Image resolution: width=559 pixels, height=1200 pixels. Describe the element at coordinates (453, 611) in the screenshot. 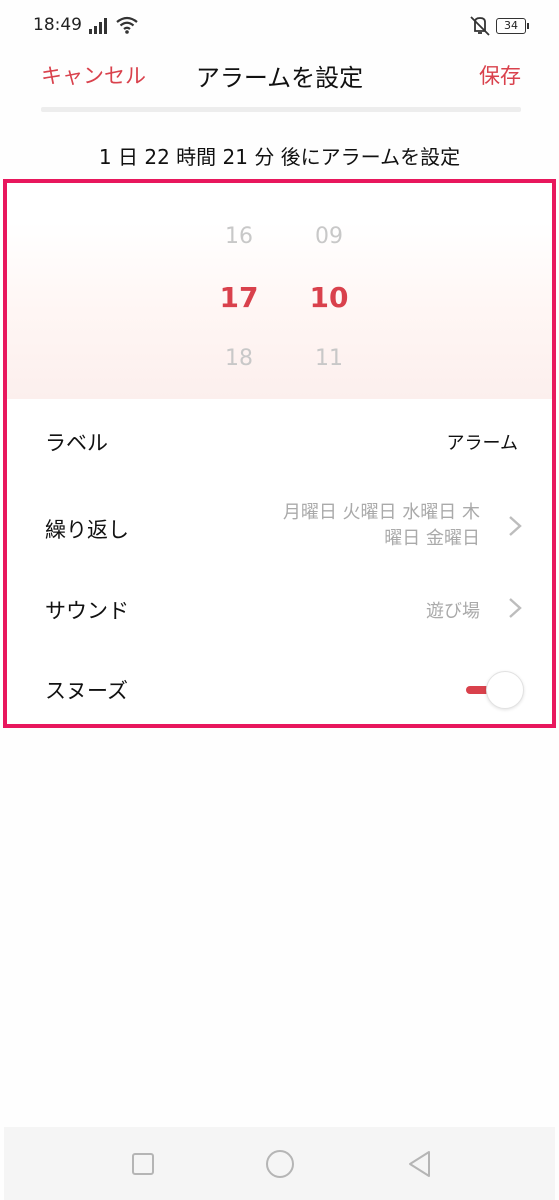

I see `sound-setting-value: 遊び場` at that location.